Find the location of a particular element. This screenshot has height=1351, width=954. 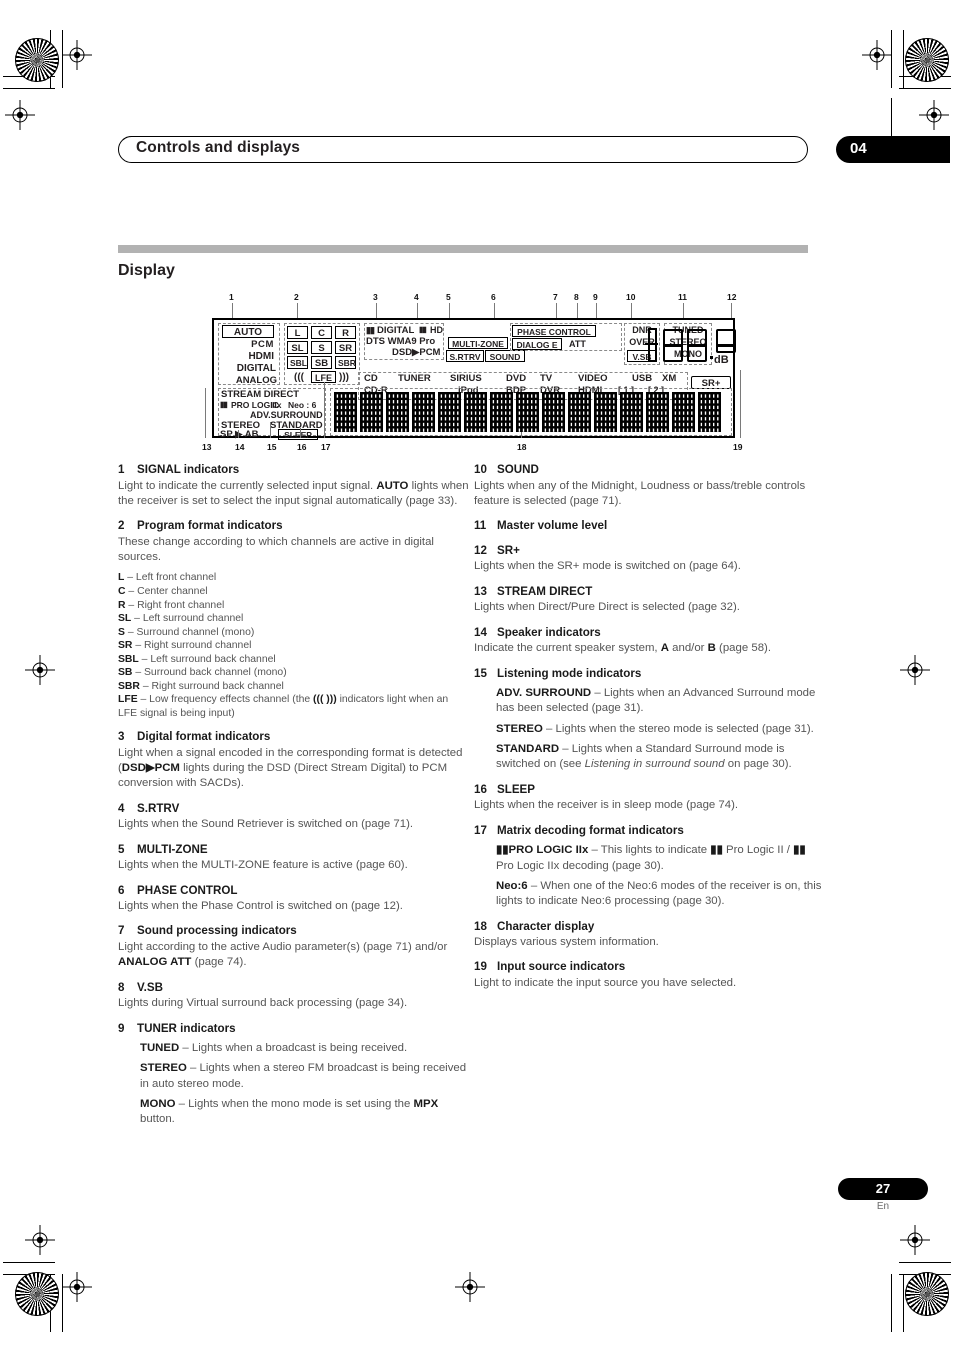

callout-16: 16 is located at coordinates (302, 447).